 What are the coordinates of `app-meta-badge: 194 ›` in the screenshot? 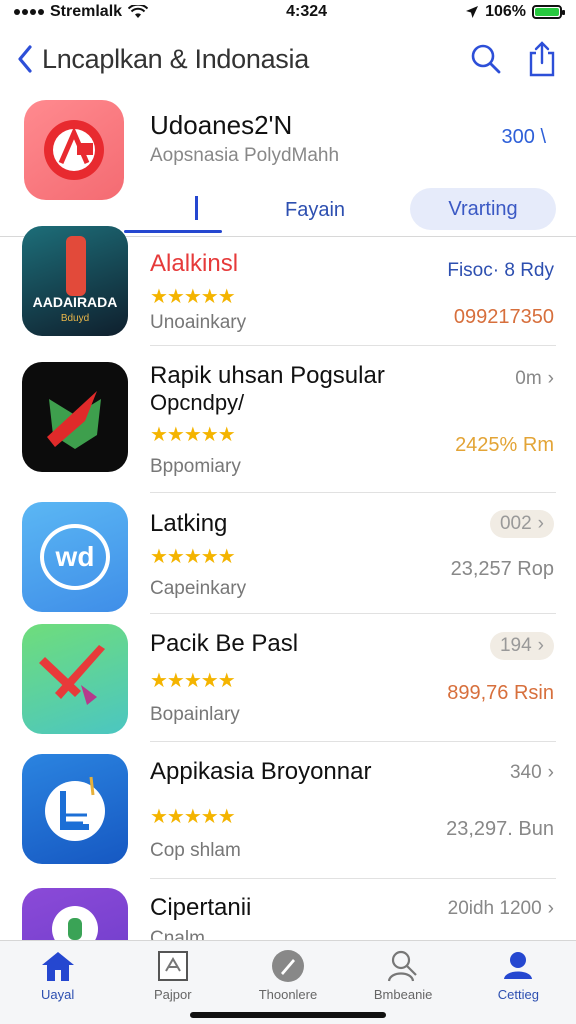 It's located at (521, 646).